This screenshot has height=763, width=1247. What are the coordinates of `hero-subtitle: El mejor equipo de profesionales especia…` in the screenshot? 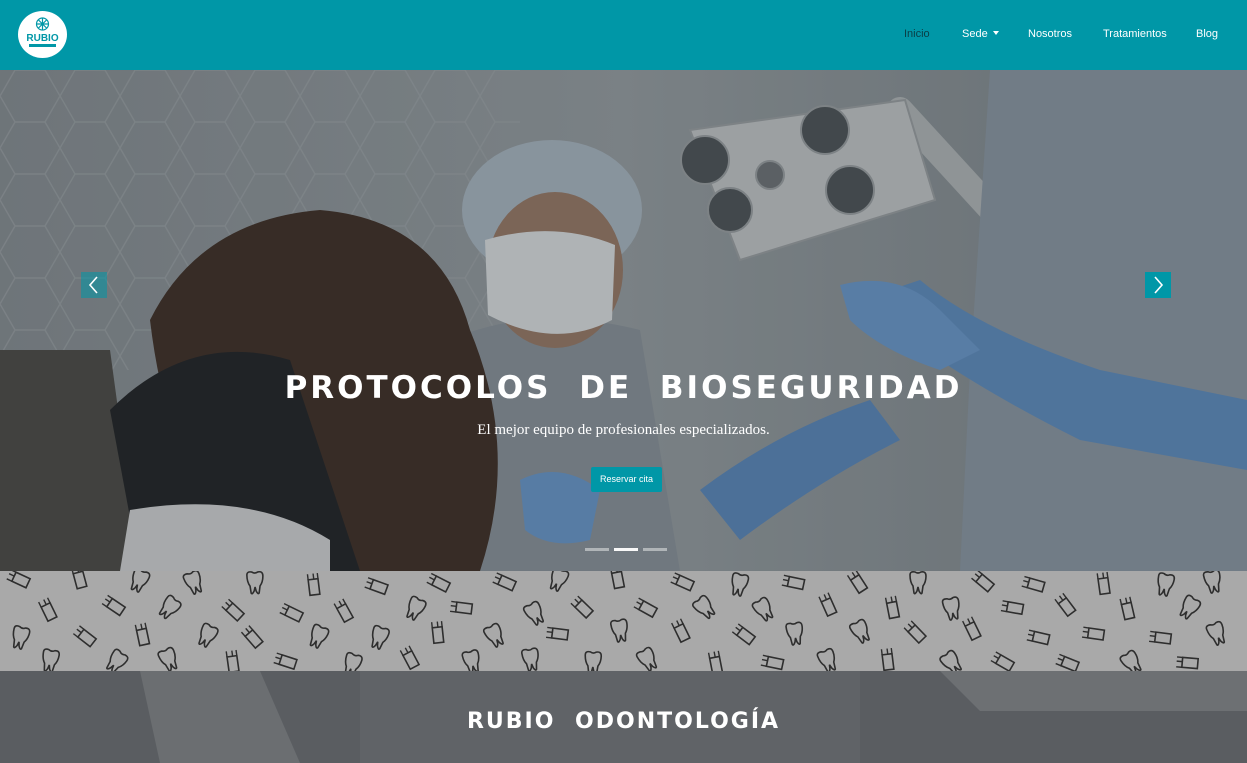 It's located at (623, 430).